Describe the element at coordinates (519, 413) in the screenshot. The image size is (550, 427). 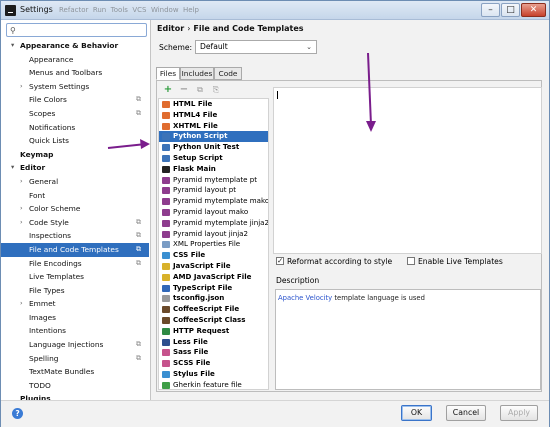
I see `apply-button: Apply` at that location.